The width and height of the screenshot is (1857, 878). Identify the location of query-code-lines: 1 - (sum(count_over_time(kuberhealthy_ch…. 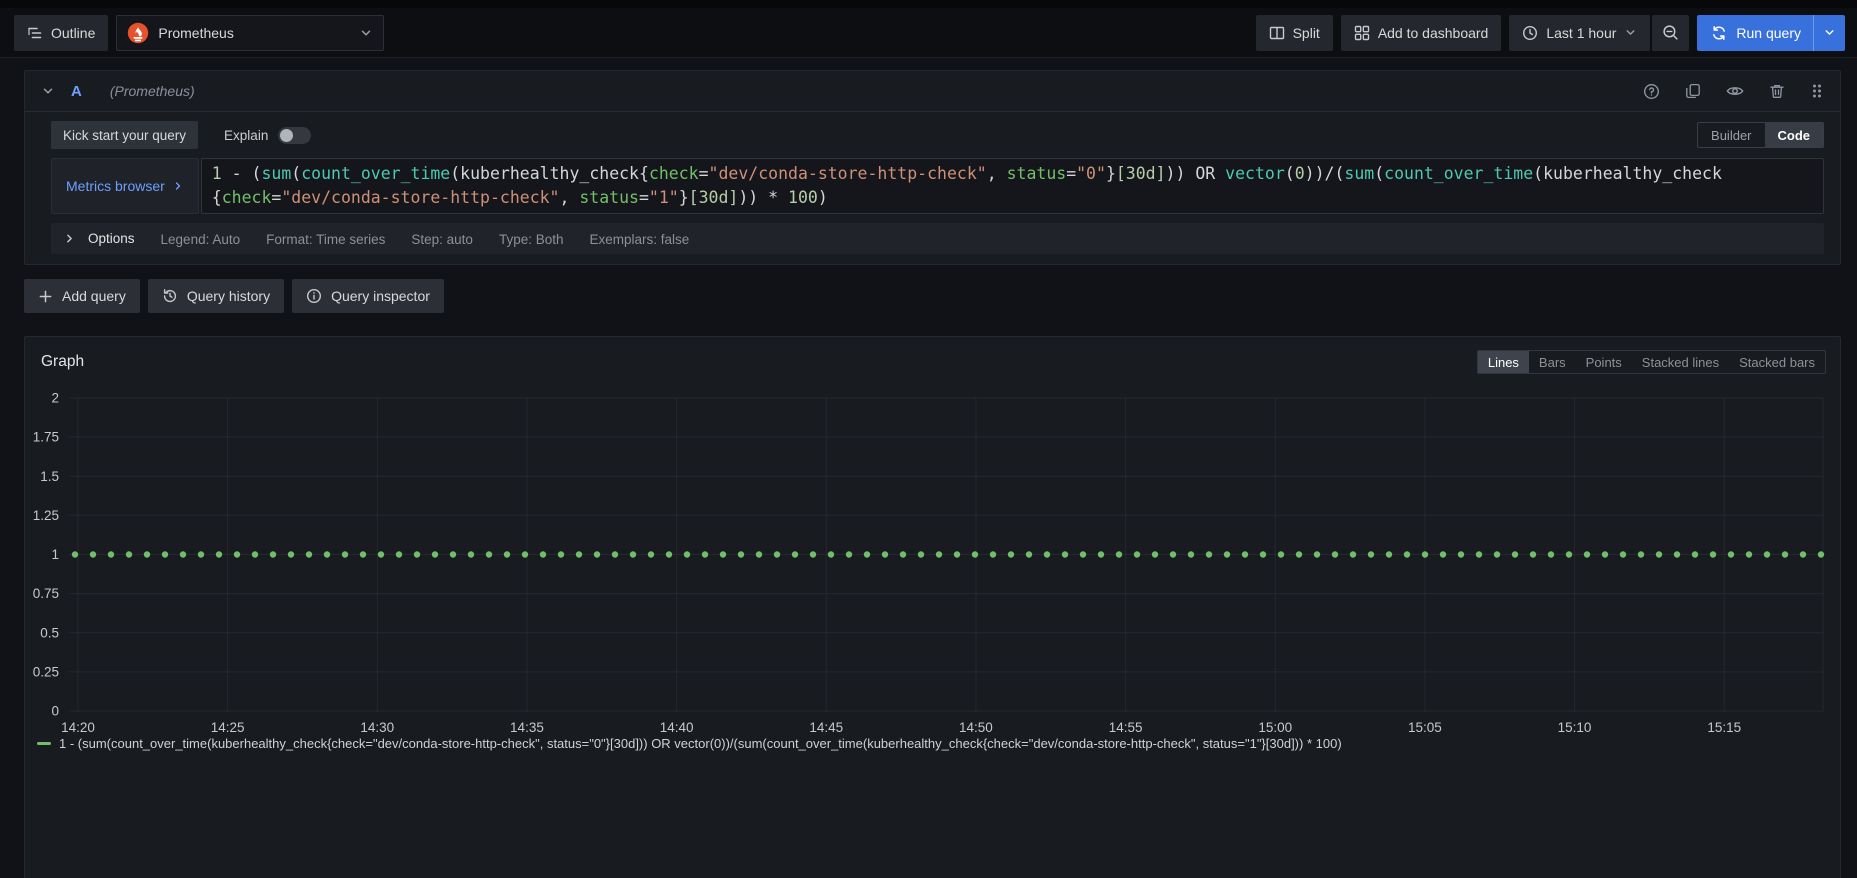
(1012, 186).